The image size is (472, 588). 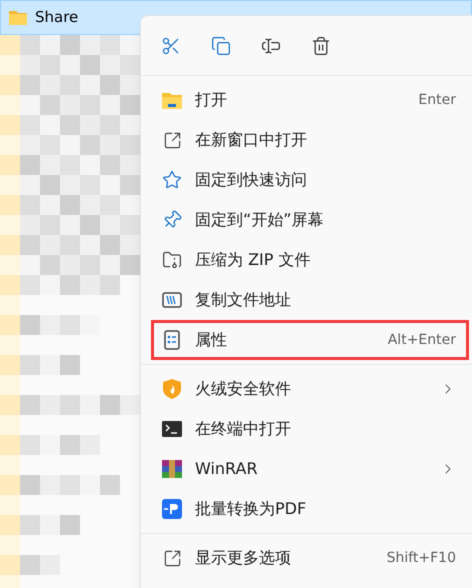 What do you see at coordinates (243, 558) in the screenshot?
I see `menu-item-label: 显示更多选项` at bounding box center [243, 558].